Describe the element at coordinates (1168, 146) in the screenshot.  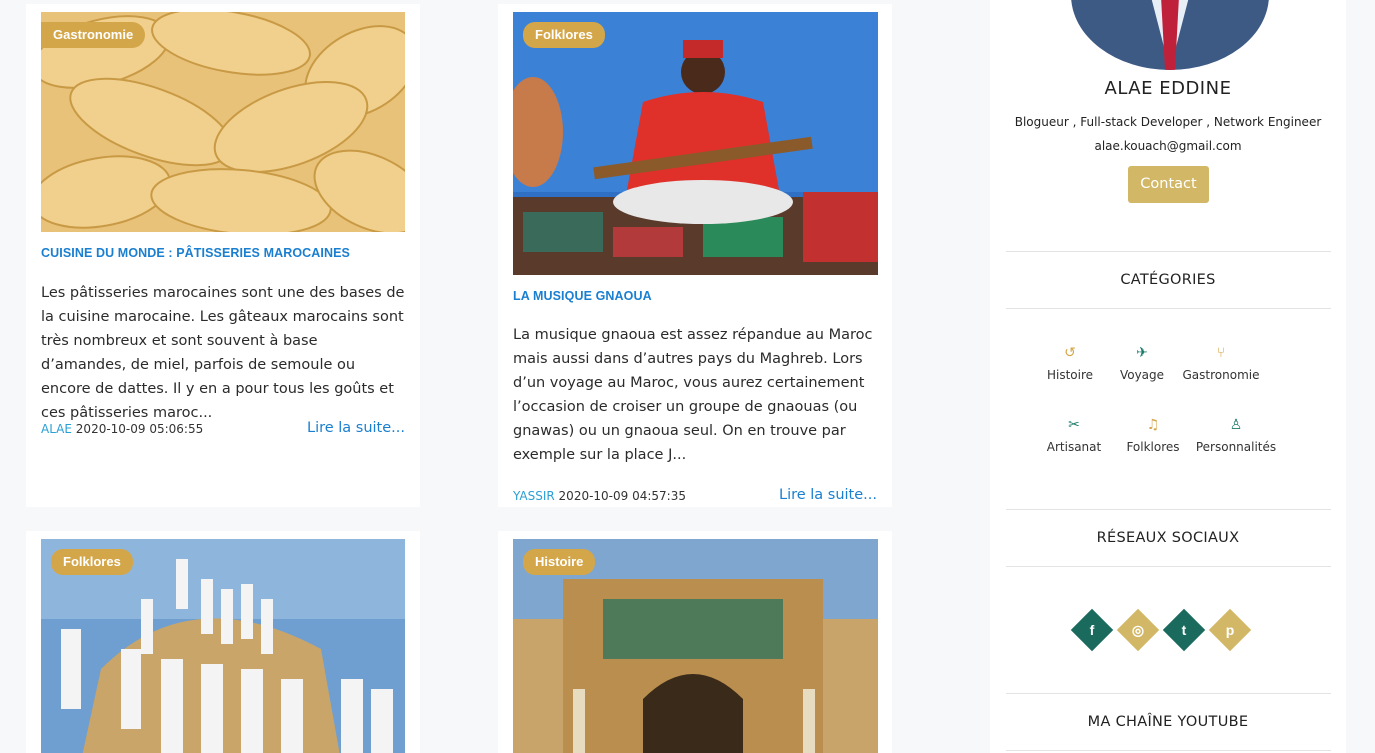
I see `profile-email: alae.kouach@gmail.com` at that location.